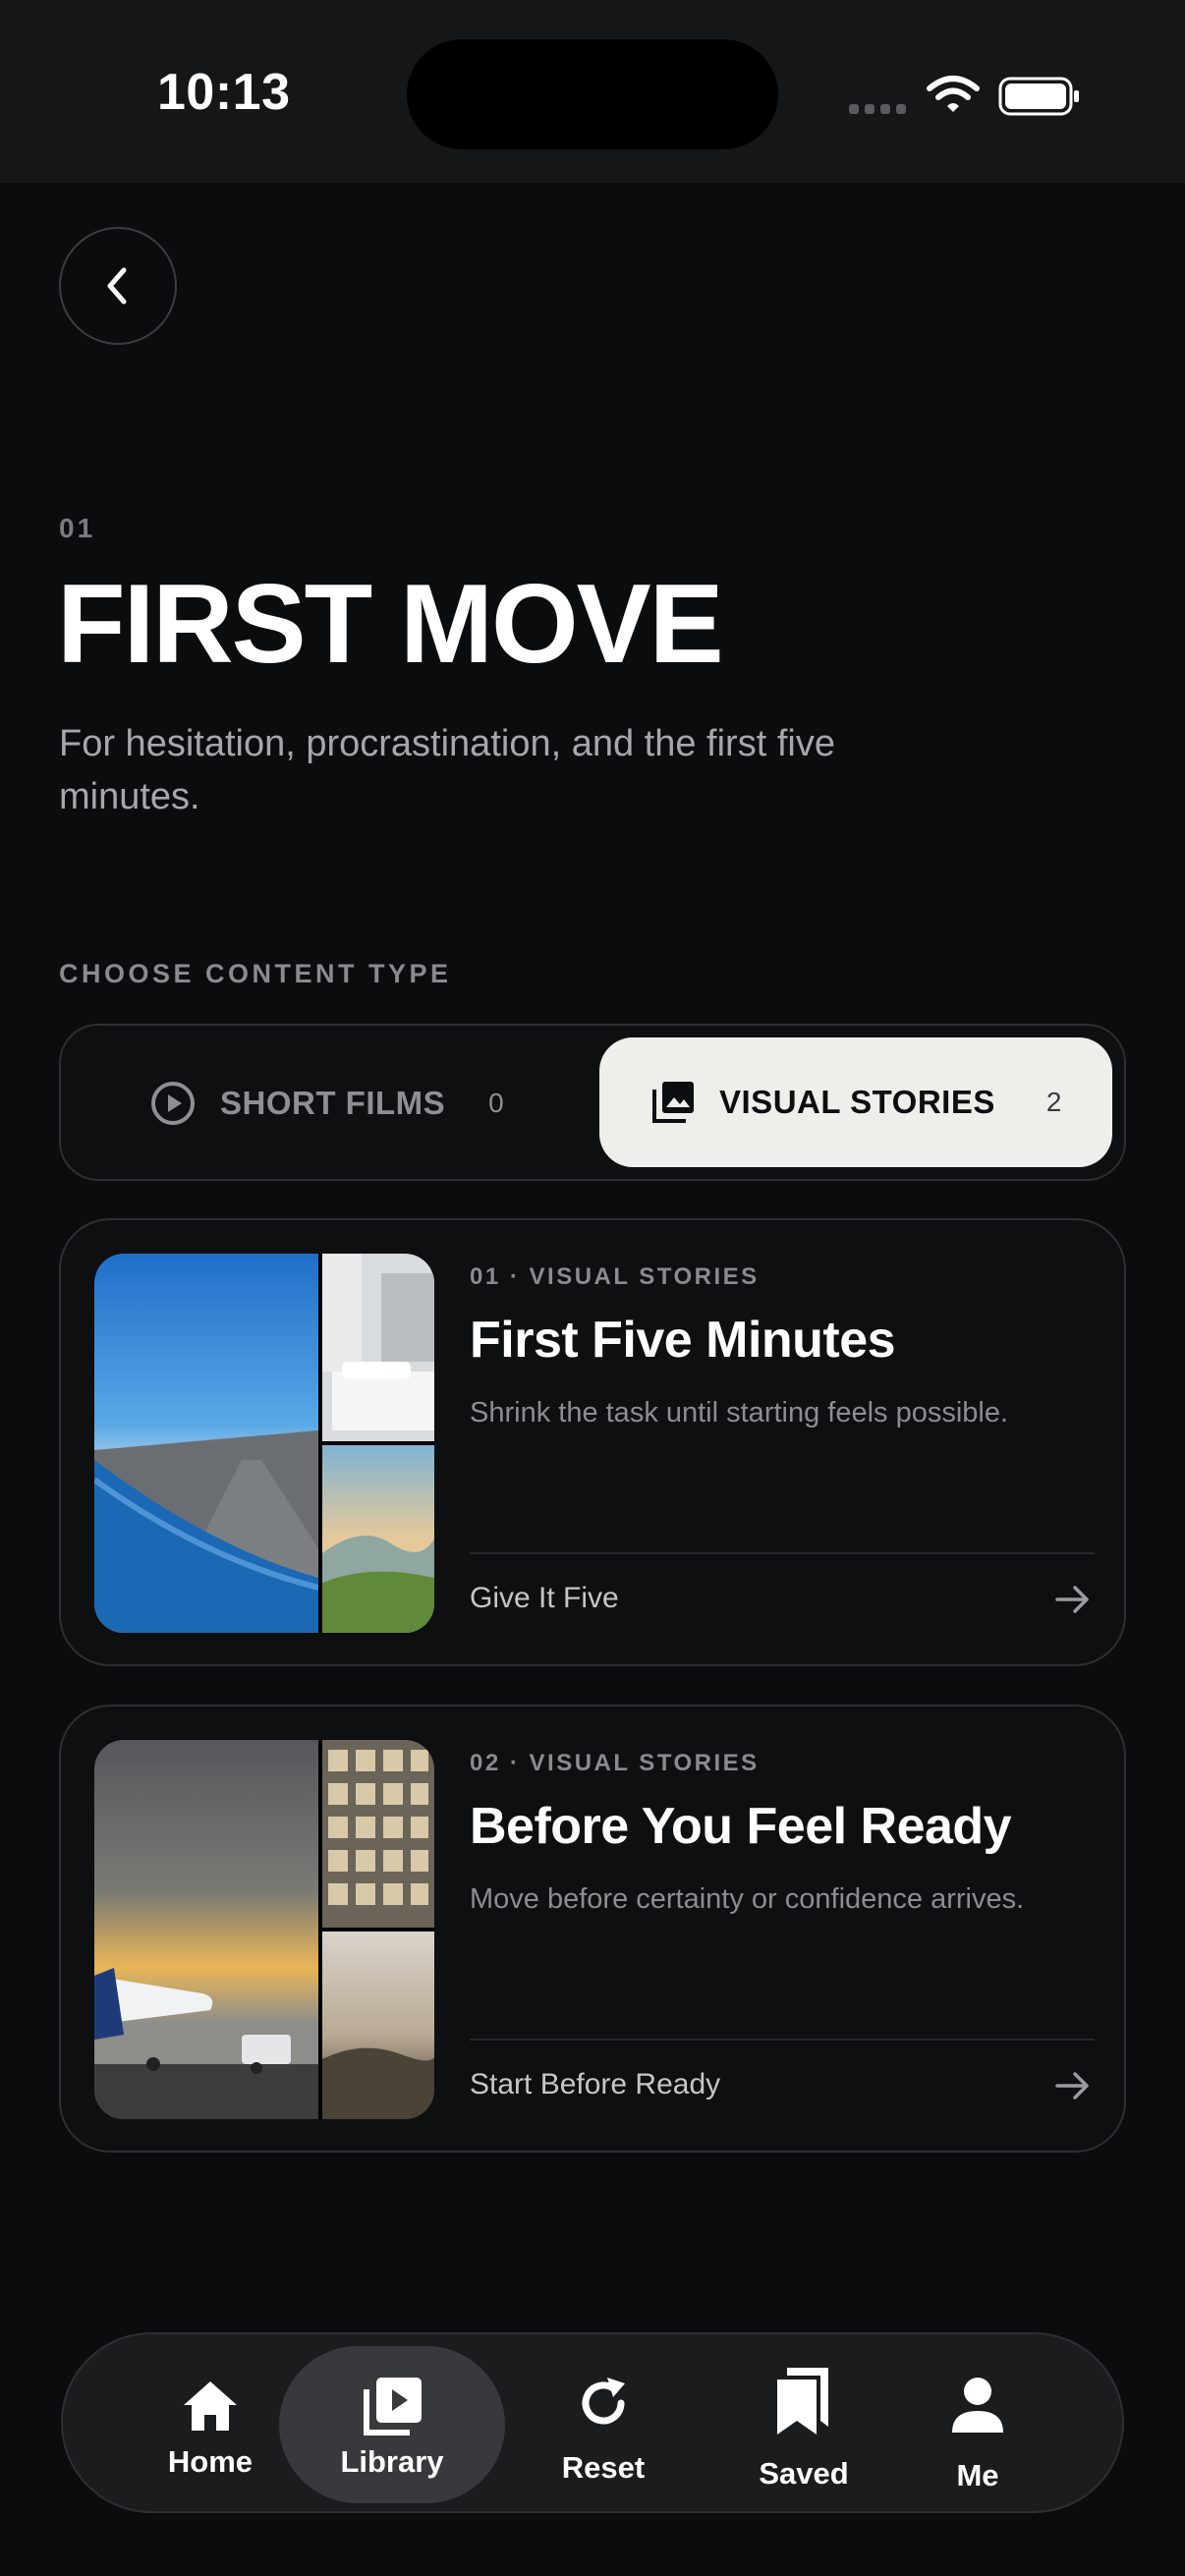 Image resolution: width=1185 pixels, height=2576 pixels. What do you see at coordinates (206, 1929) in the screenshot?
I see `airplane-tarmac-image` at bounding box center [206, 1929].